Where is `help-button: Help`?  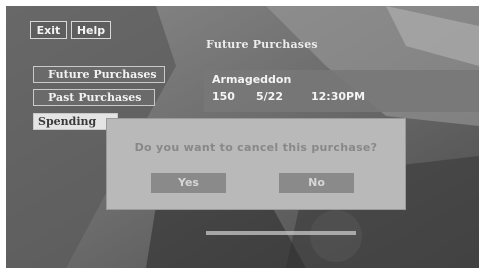 help-button: Help is located at coordinates (91, 30).